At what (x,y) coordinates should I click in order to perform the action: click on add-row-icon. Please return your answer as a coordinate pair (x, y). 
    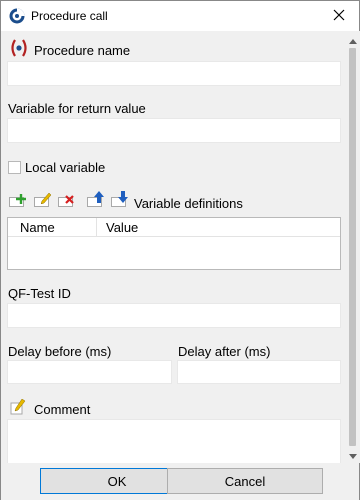
    Looking at the image, I should click on (21, 199).